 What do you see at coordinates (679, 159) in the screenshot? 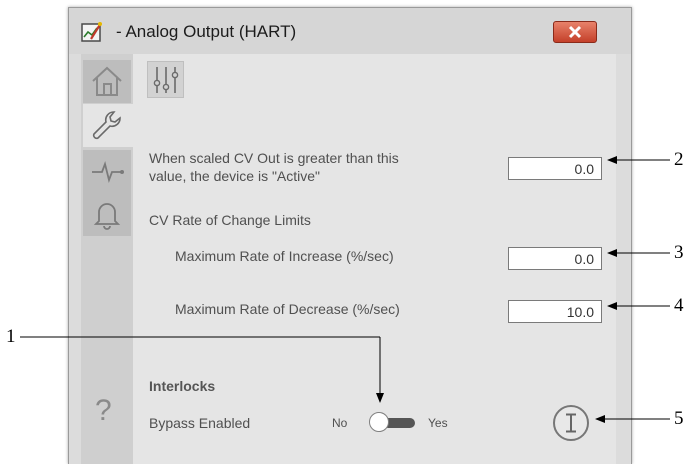
I see `callout-2: 2` at bounding box center [679, 159].